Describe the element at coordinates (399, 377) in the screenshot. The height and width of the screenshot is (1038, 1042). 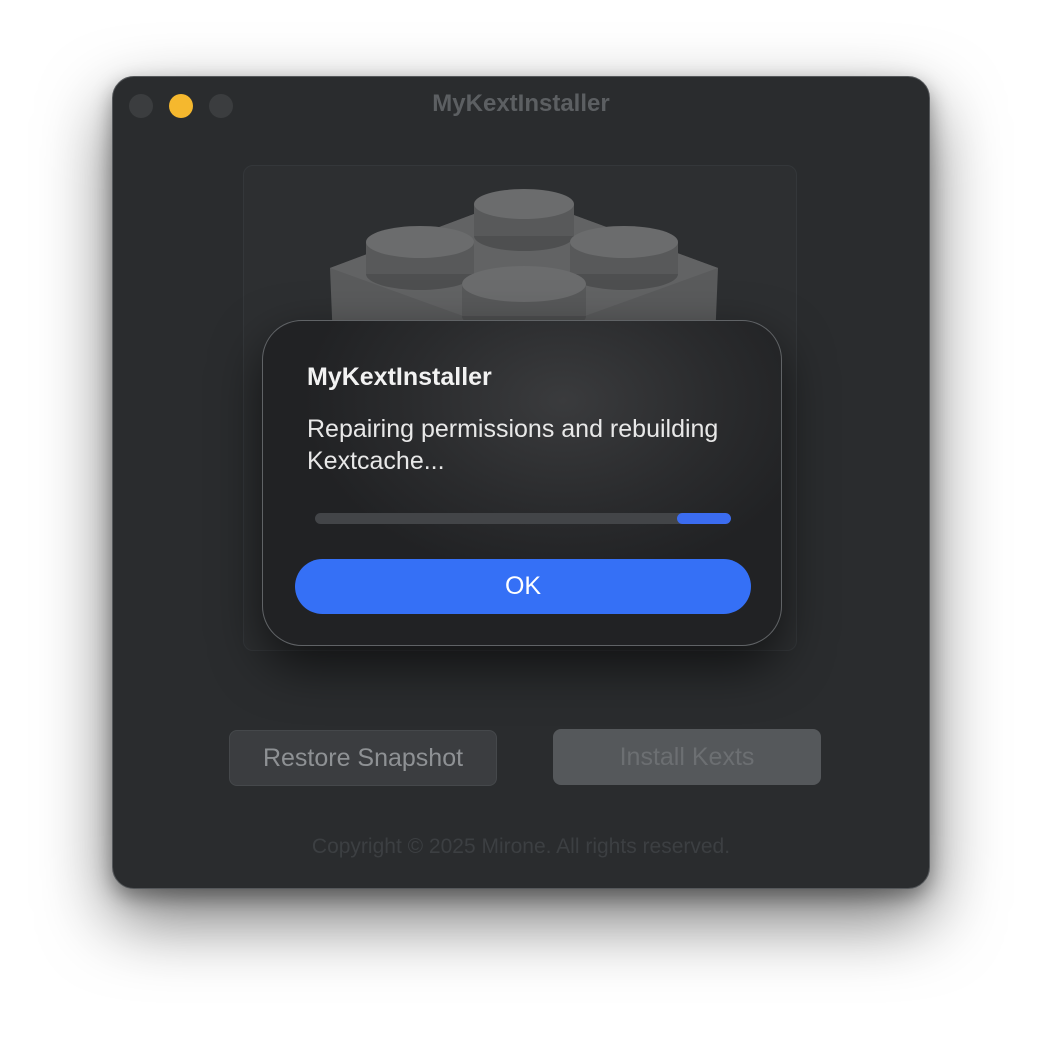
I see `dialog-title: MyKextInstaller` at that location.